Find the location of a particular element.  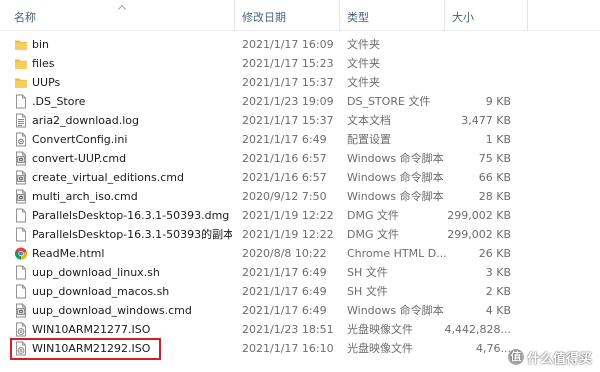

file-row: files 2021/1/17 15:23 文件夹 is located at coordinates (300, 63).